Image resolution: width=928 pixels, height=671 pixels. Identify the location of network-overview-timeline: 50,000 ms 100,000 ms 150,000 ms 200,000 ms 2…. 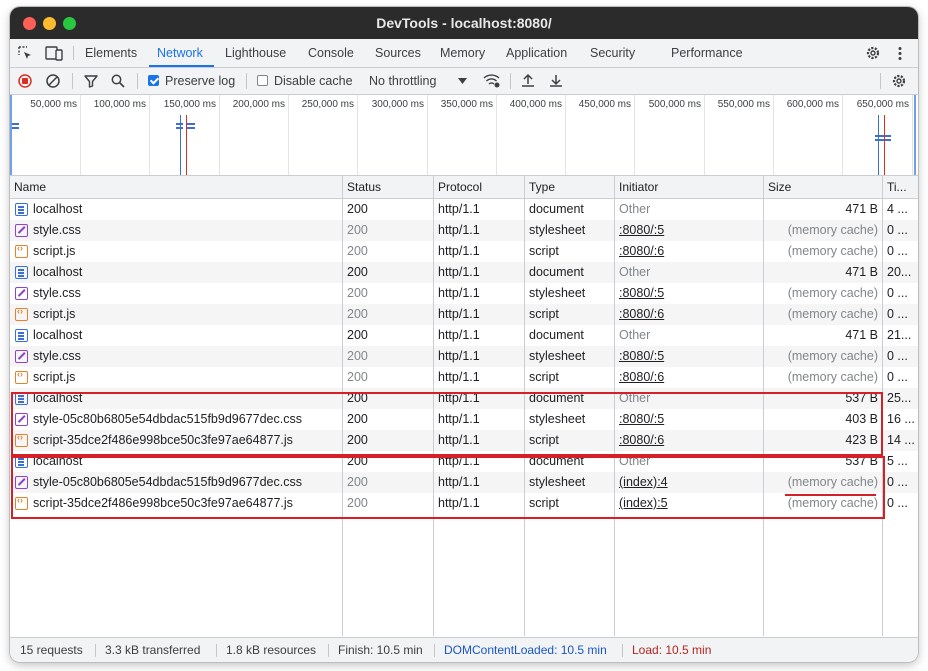
(464, 135).